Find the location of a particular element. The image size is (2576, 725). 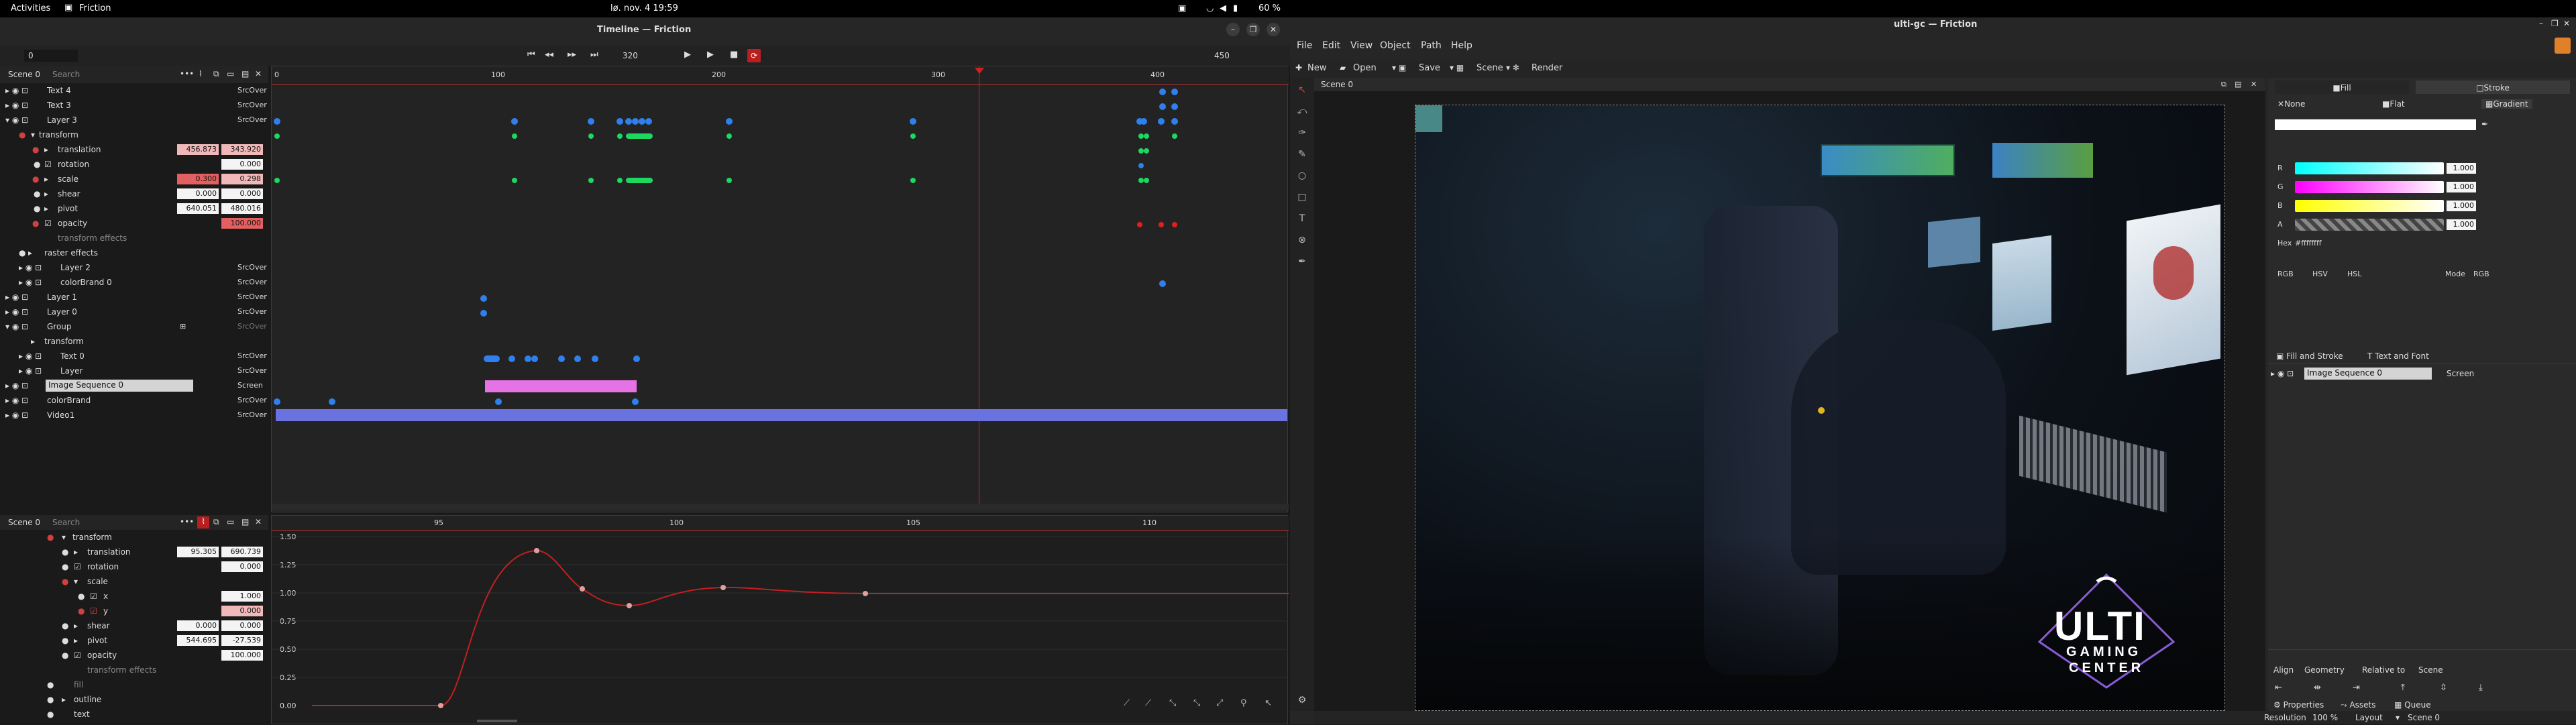

gradient-button: ▦Gradient is located at coordinates (2506, 104).